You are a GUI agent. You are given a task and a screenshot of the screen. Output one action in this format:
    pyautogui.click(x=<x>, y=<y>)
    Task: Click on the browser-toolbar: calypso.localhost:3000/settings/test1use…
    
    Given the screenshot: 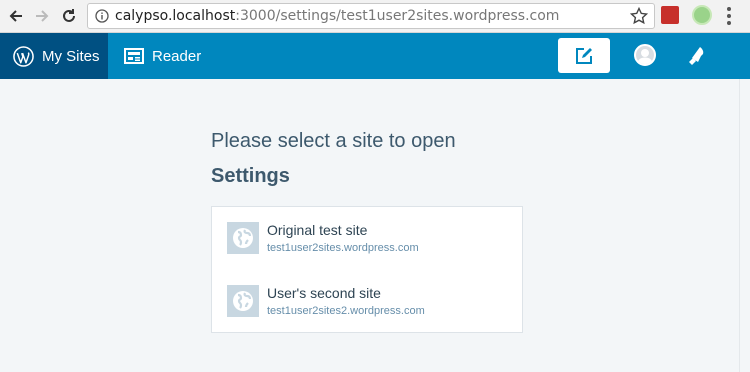 What is the action you would take?
    pyautogui.click(x=375, y=16)
    